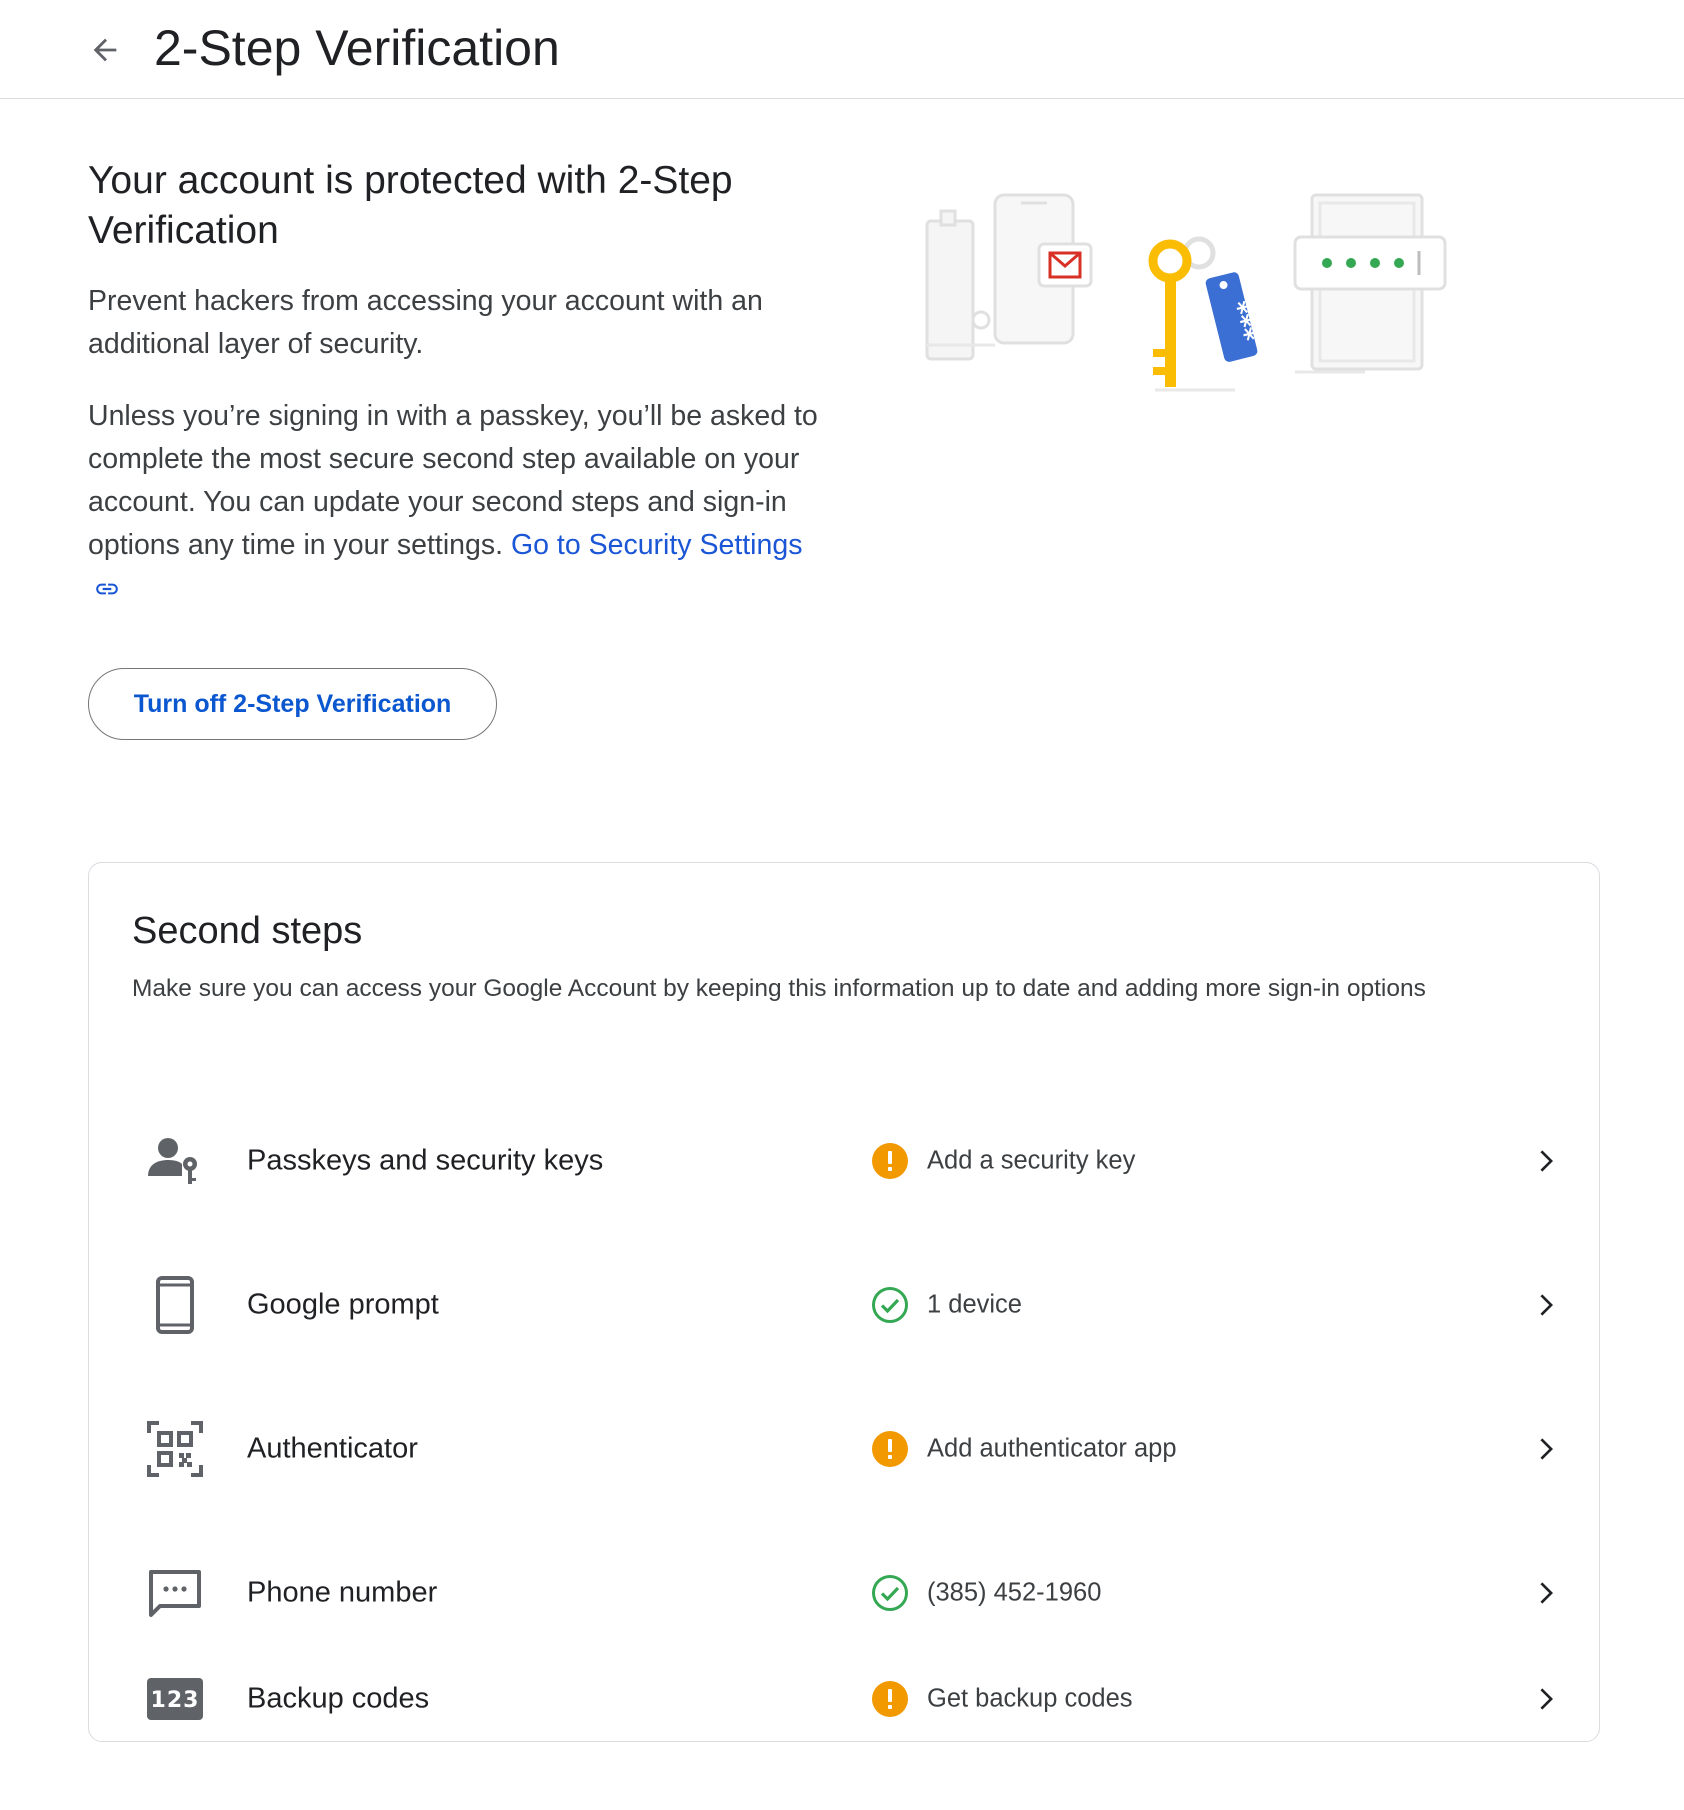 The image size is (1684, 1810). What do you see at coordinates (342, 1592) in the screenshot?
I see `second-step-label: Phone number` at bounding box center [342, 1592].